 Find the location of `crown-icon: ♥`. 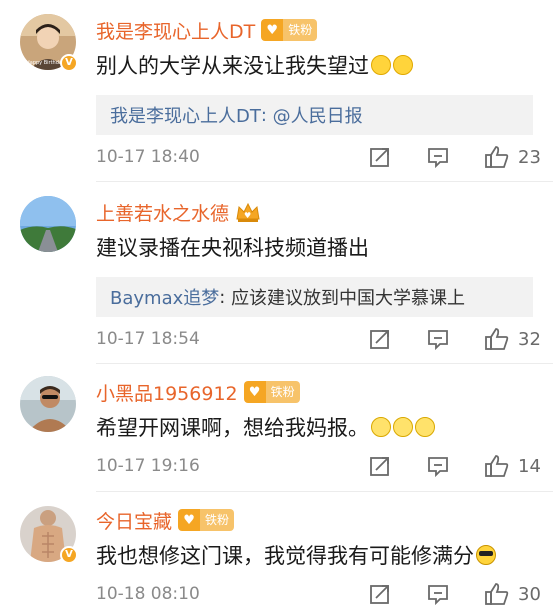

crown-icon: ♥ is located at coordinates (248, 212).